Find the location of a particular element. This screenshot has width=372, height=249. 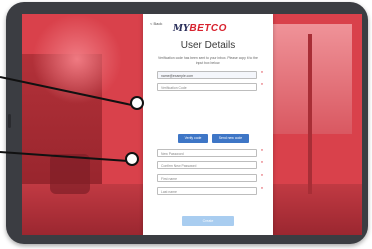

first-name-input: First name is located at coordinates (207, 178).